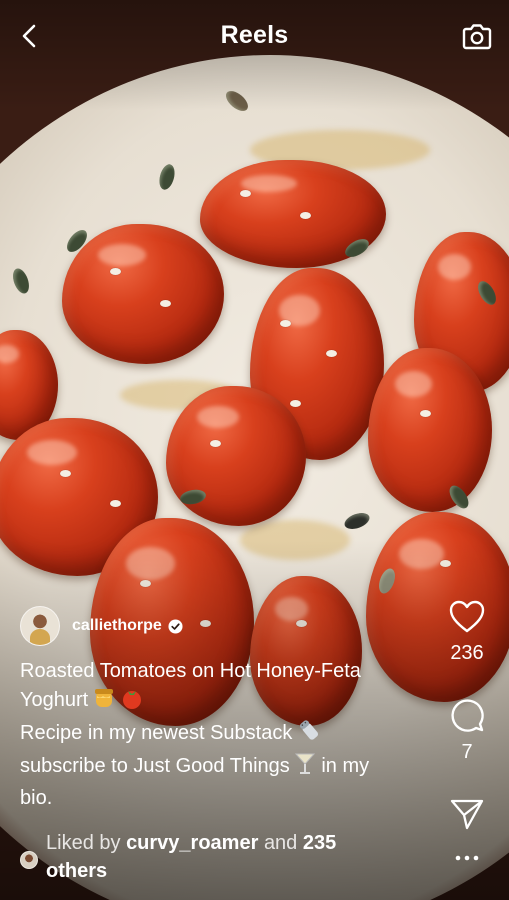 The height and width of the screenshot is (900, 509). Describe the element at coordinates (467, 617) in the screenshot. I see `heart-icon` at that location.